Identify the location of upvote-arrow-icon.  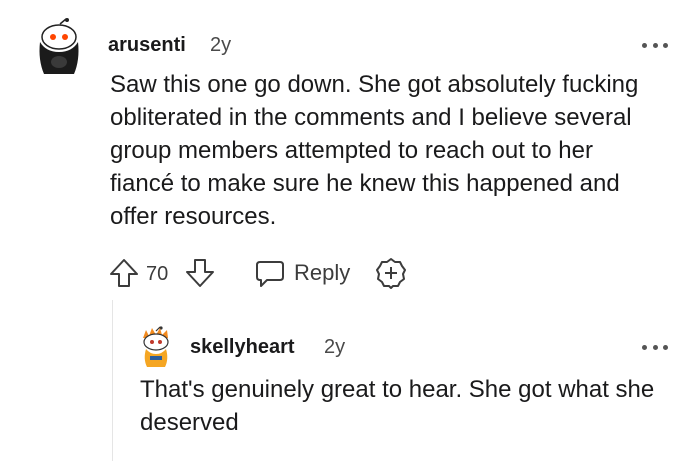
(124, 273).